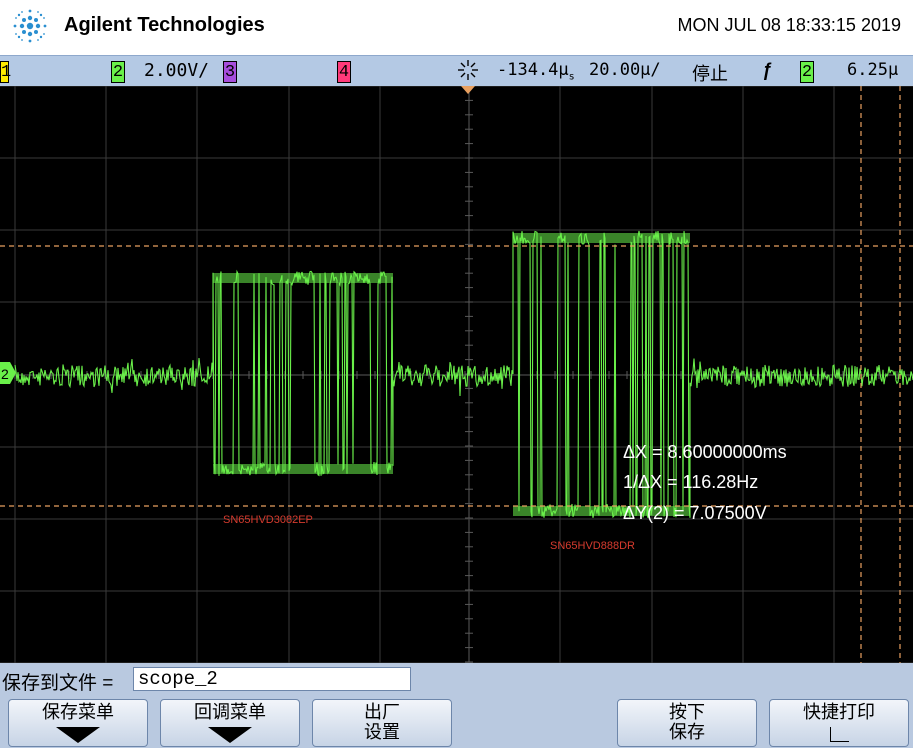 The width and height of the screenshot is (913, 748). Describe the element at coordinates (468, 72) in the screenshot. I see `trigger-sun-icon` at that location.